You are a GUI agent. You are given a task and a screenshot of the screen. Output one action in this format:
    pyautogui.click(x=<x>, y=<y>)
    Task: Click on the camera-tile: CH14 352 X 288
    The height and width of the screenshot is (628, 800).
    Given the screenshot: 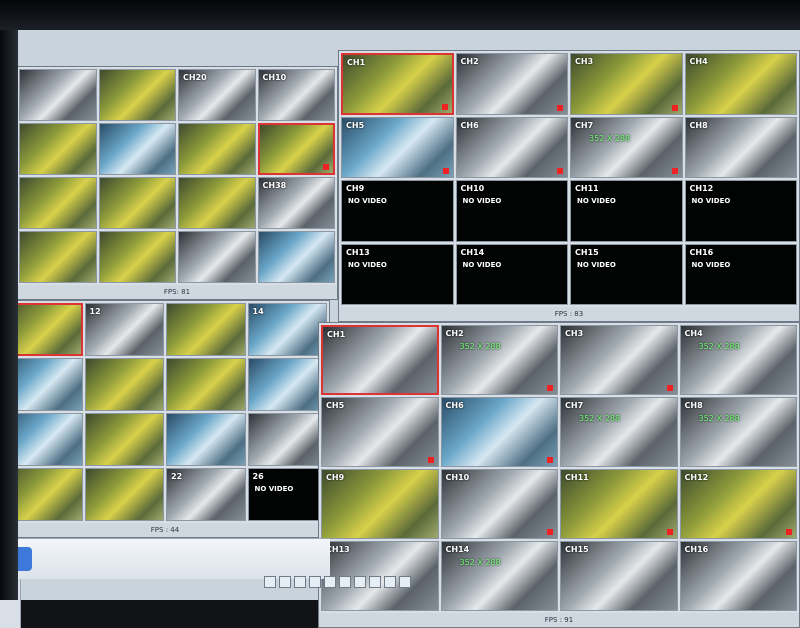 What is the action you would take?
    pyautogui.click(x=499, y=576)
    